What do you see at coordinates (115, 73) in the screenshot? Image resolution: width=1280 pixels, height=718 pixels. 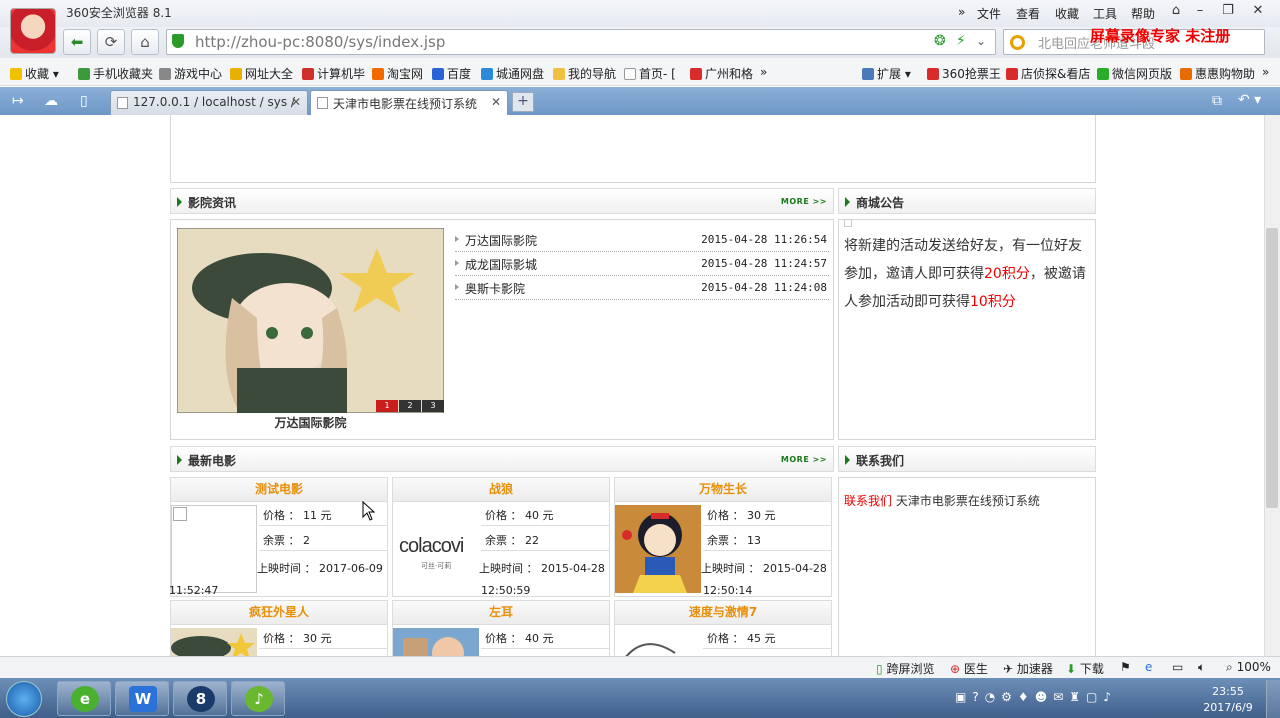 I see `bookmark-mobile: 手机收藏夹` at bounding box center [115, 73].